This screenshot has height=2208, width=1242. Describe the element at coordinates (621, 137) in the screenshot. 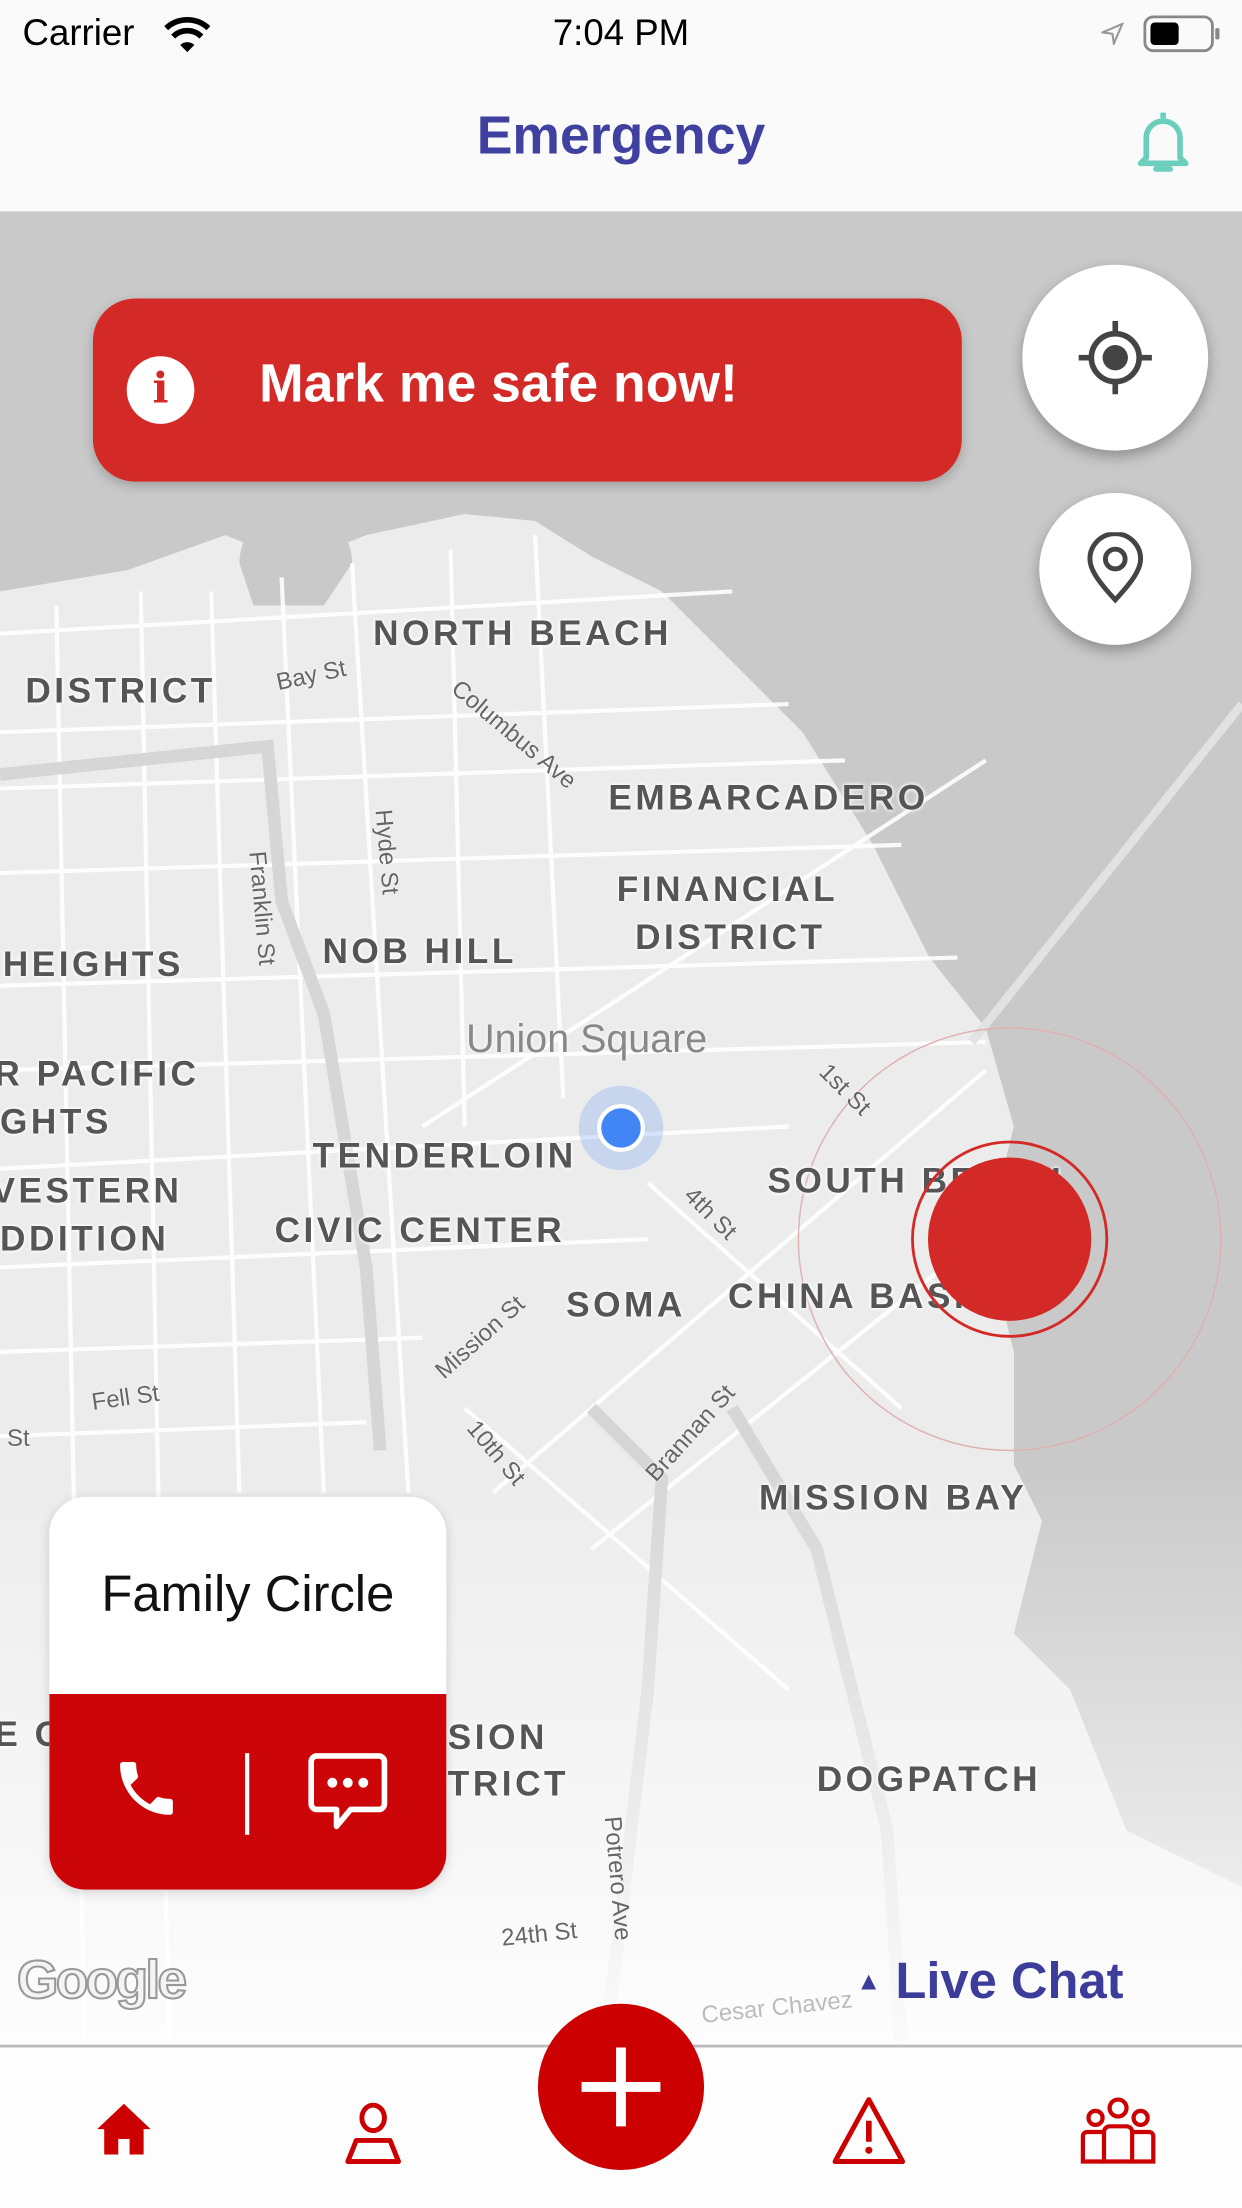

I see `page-title: Emergency` at that location.